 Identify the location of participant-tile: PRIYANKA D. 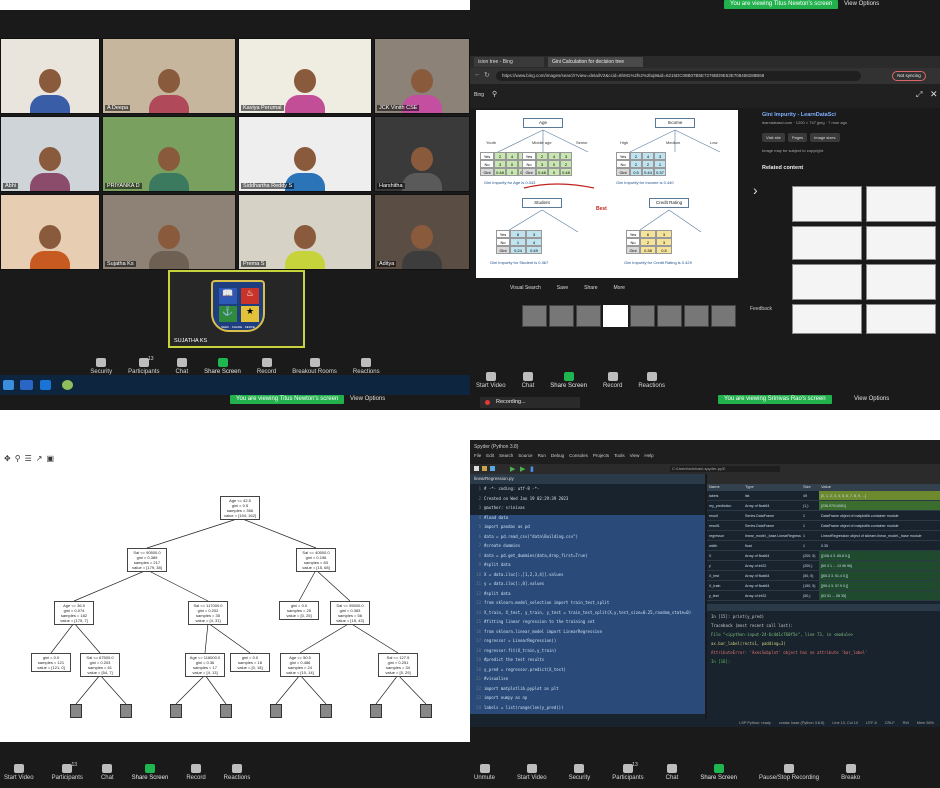
(169, 154).